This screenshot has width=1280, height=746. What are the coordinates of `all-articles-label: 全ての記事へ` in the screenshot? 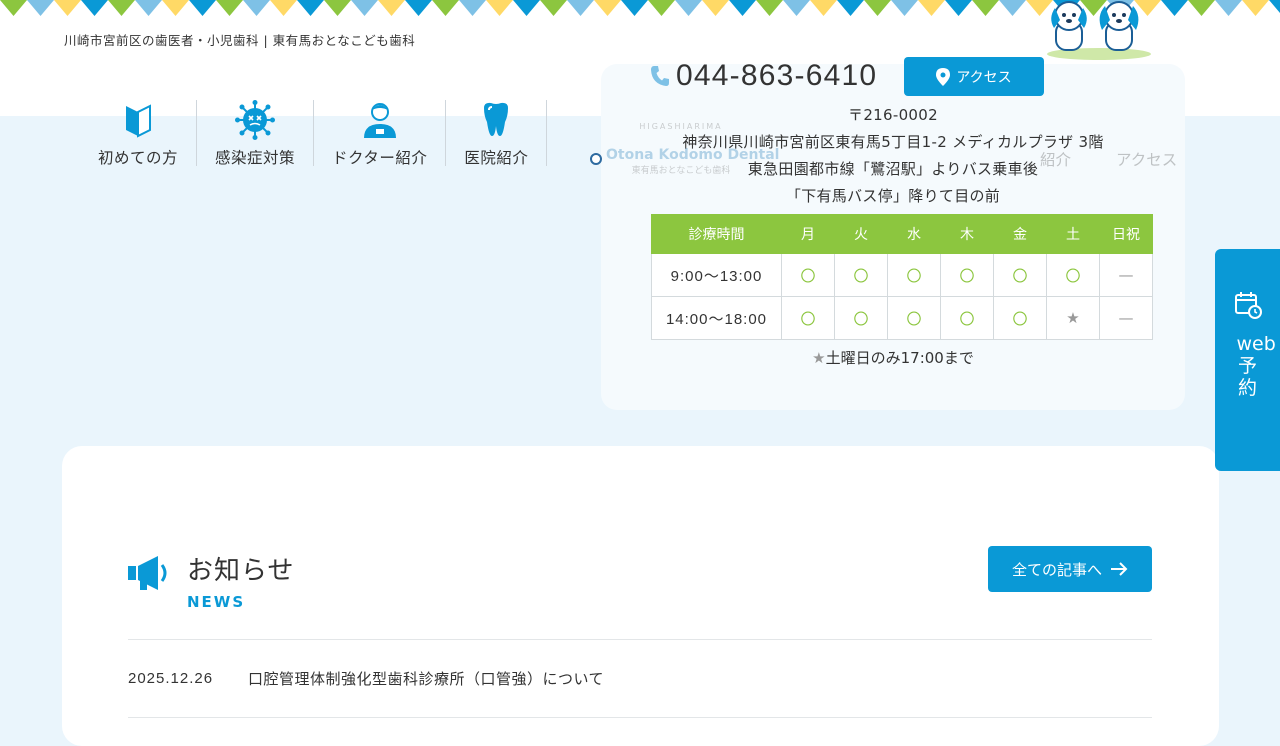 It's located at (1056, 569).